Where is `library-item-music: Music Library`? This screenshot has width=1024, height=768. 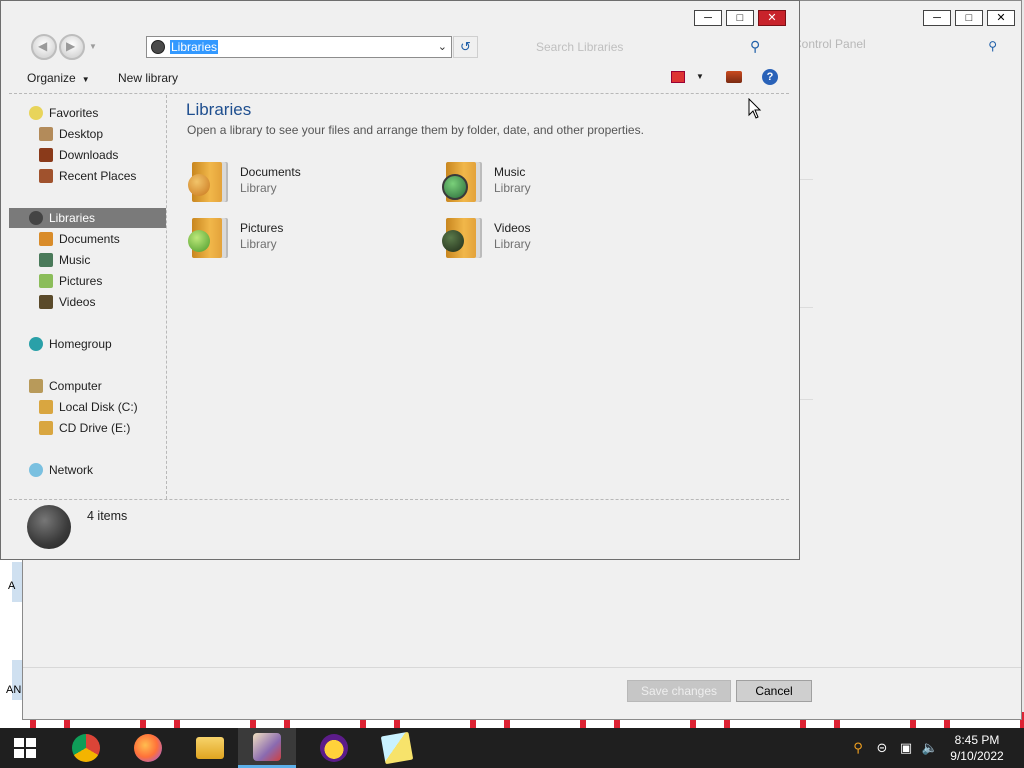 library-item-music: Music Library is located at coordinates (552, 185).